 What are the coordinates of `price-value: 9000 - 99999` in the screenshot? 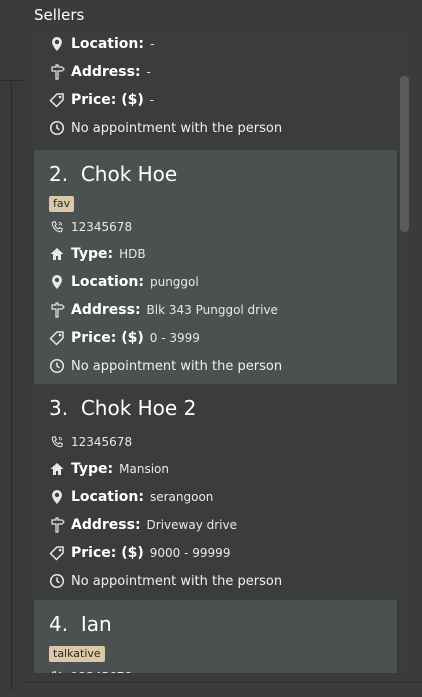 It's located at (190, 553).